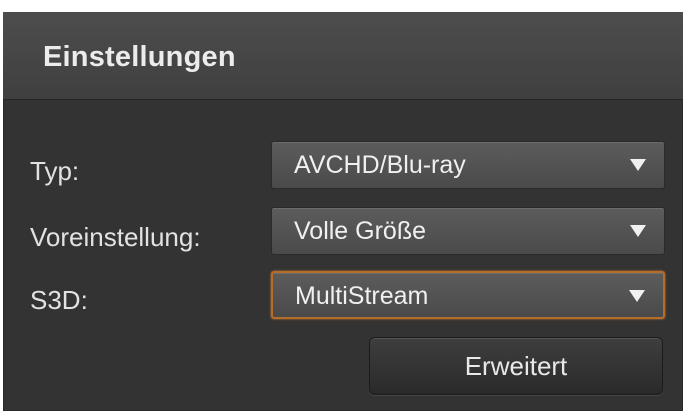 The height and width of the screenshot is (412, 689). I want to click on s3d-label: S3D:, so click(59, 300).